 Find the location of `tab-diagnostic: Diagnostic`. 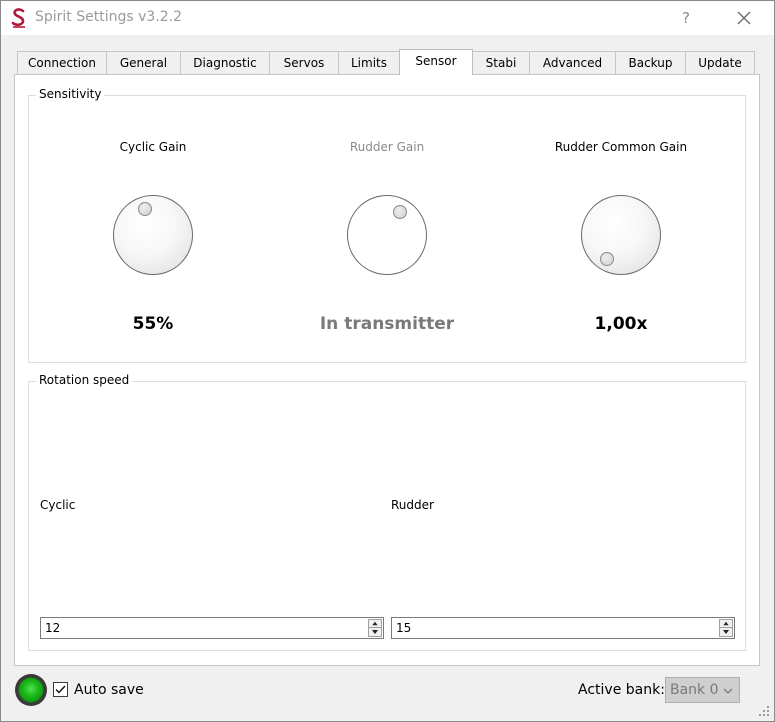

tab-diagnostic: Diagnostic is located at coordinates (225, 63).